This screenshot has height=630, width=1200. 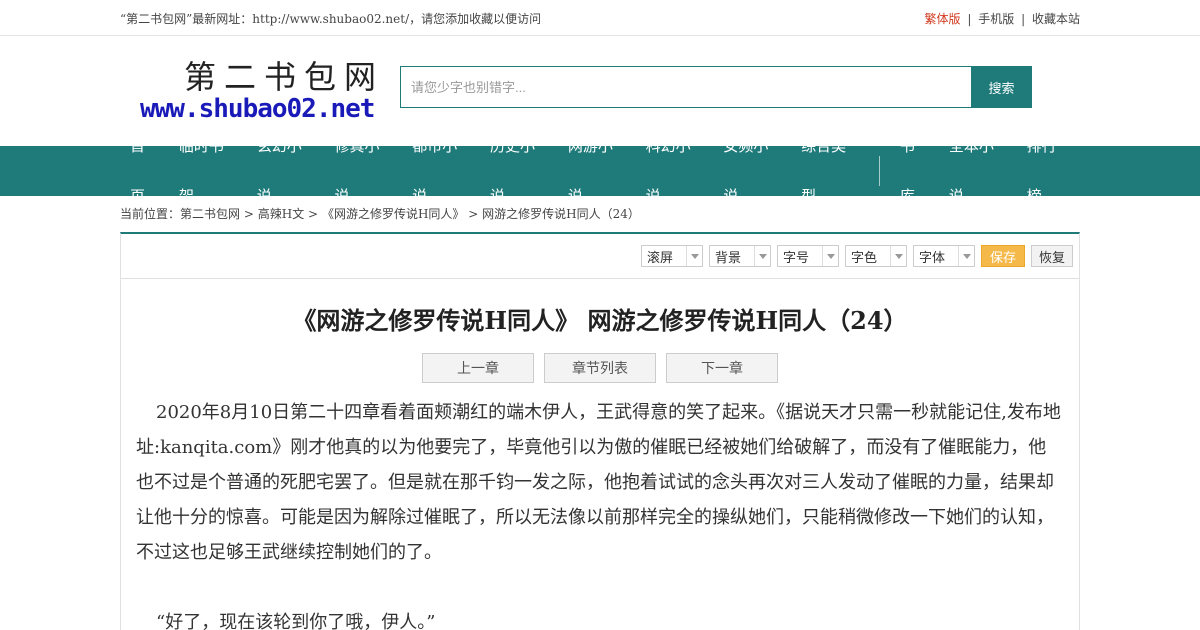 What do you see at coordinates (393, 214) in the screenshot?
I see `breadcrumb-book: 《网游之修罗传说H同人》` at bounding box center [393, 214].